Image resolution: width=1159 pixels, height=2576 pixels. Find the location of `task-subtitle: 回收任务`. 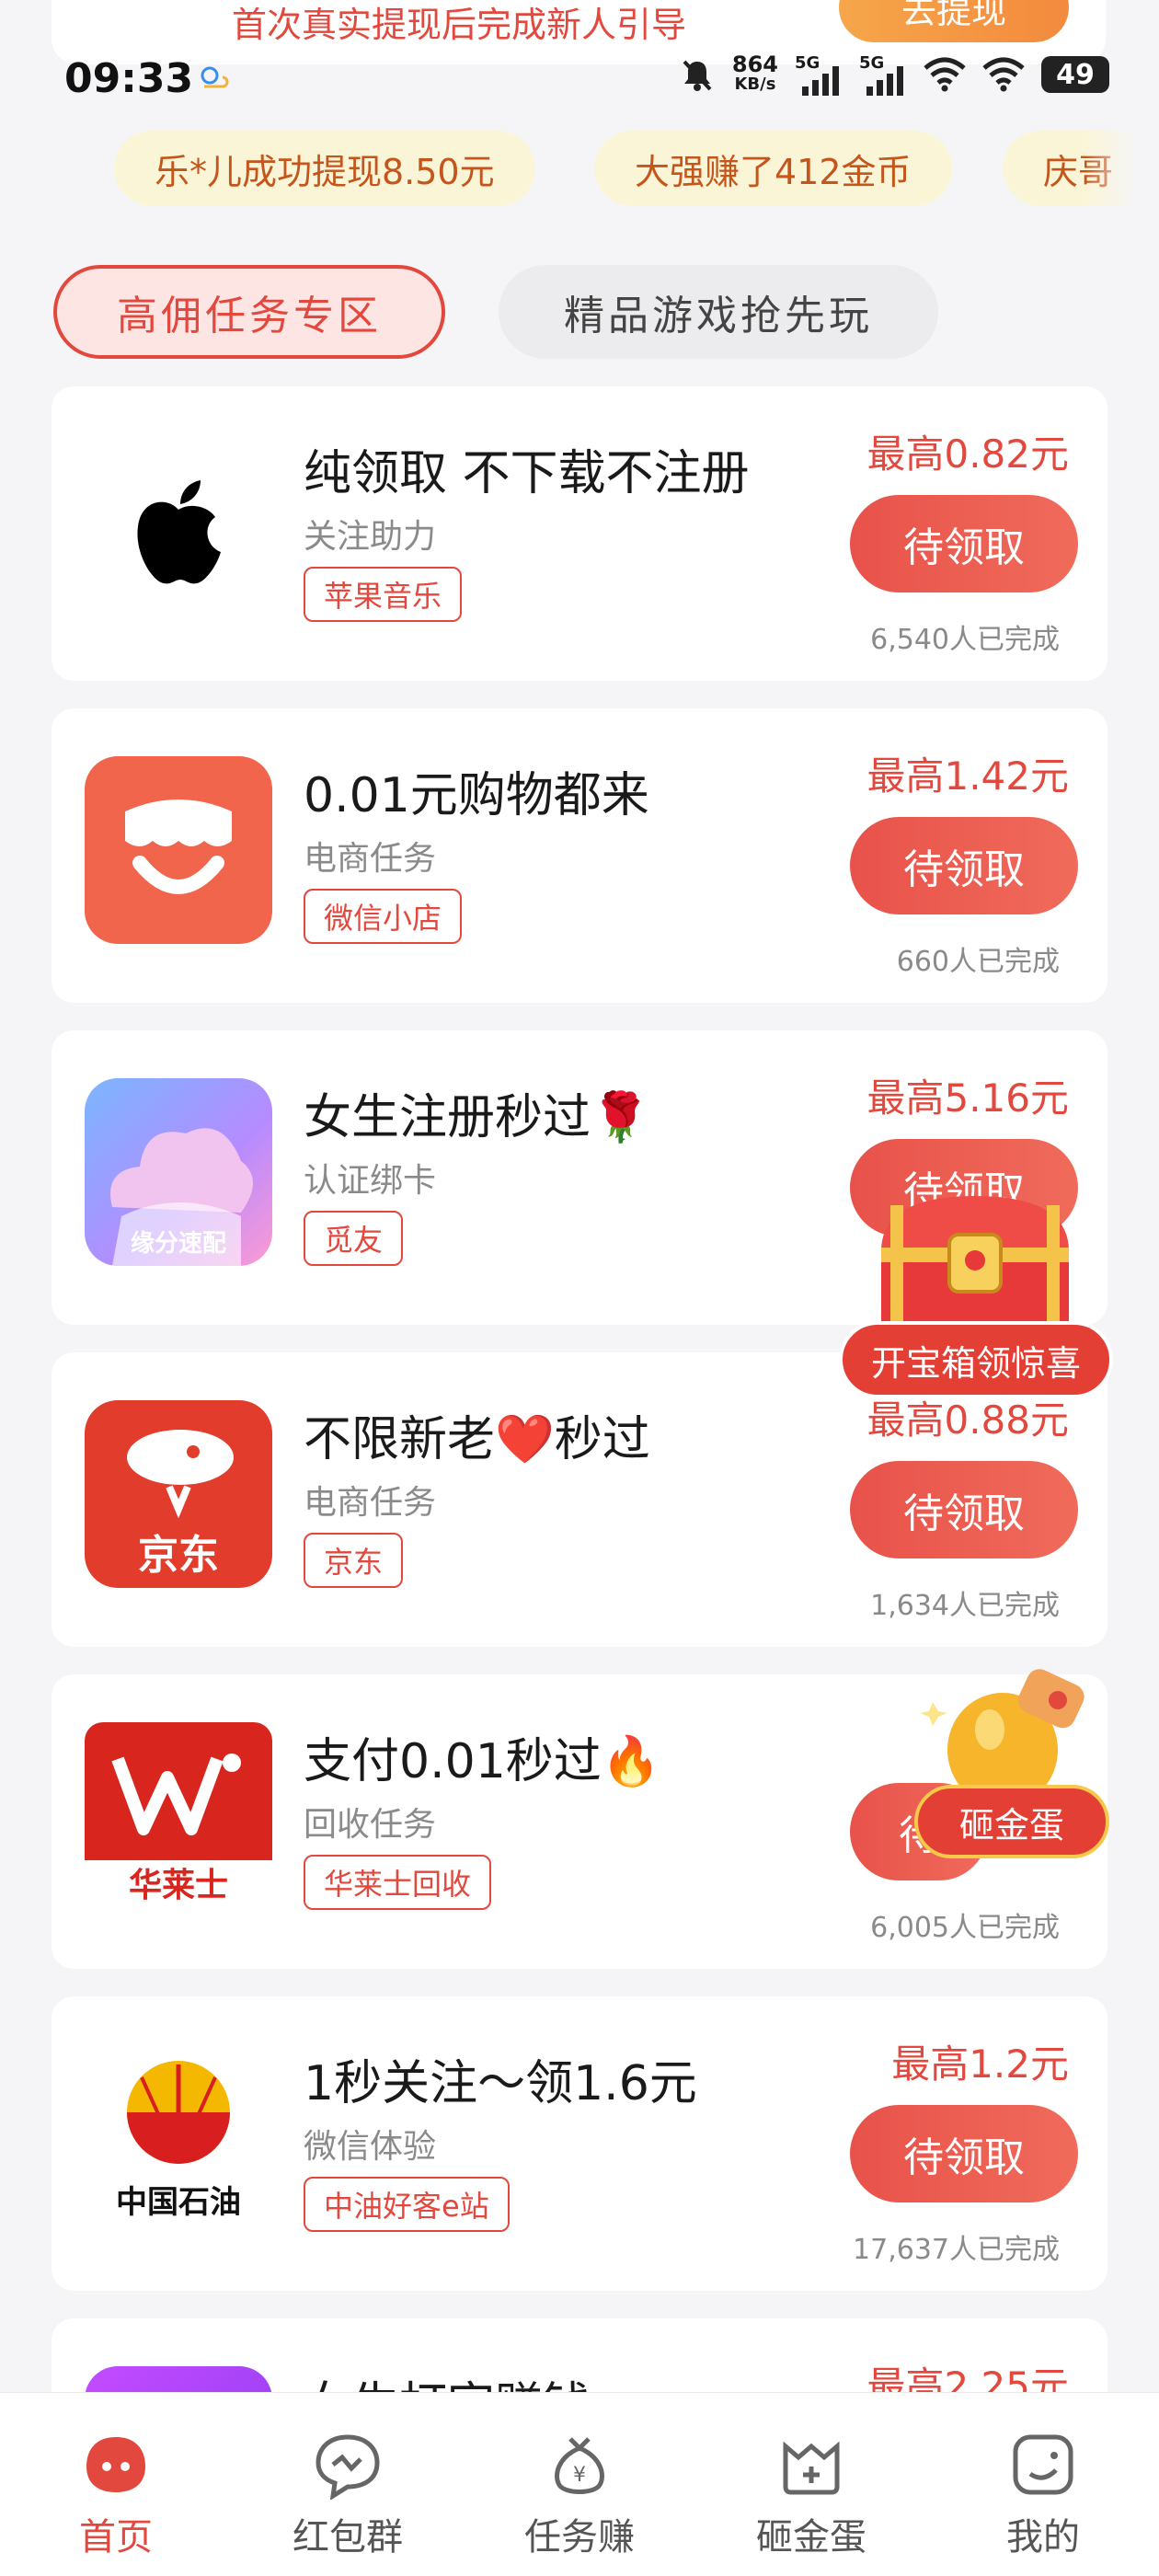

task-subtitle: 回收任务 is located at coordinates (370, 1825).